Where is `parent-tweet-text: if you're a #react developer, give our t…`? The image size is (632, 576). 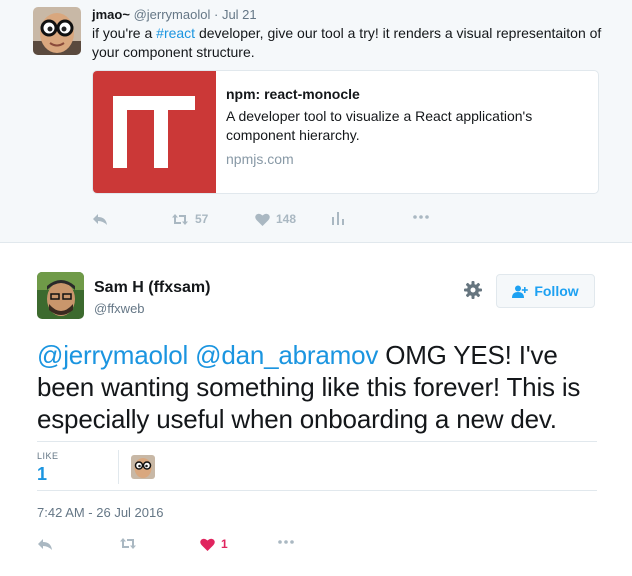 parent-tweet-text: if you're a #react developer, give our t… is located at coordinates (352, 43).